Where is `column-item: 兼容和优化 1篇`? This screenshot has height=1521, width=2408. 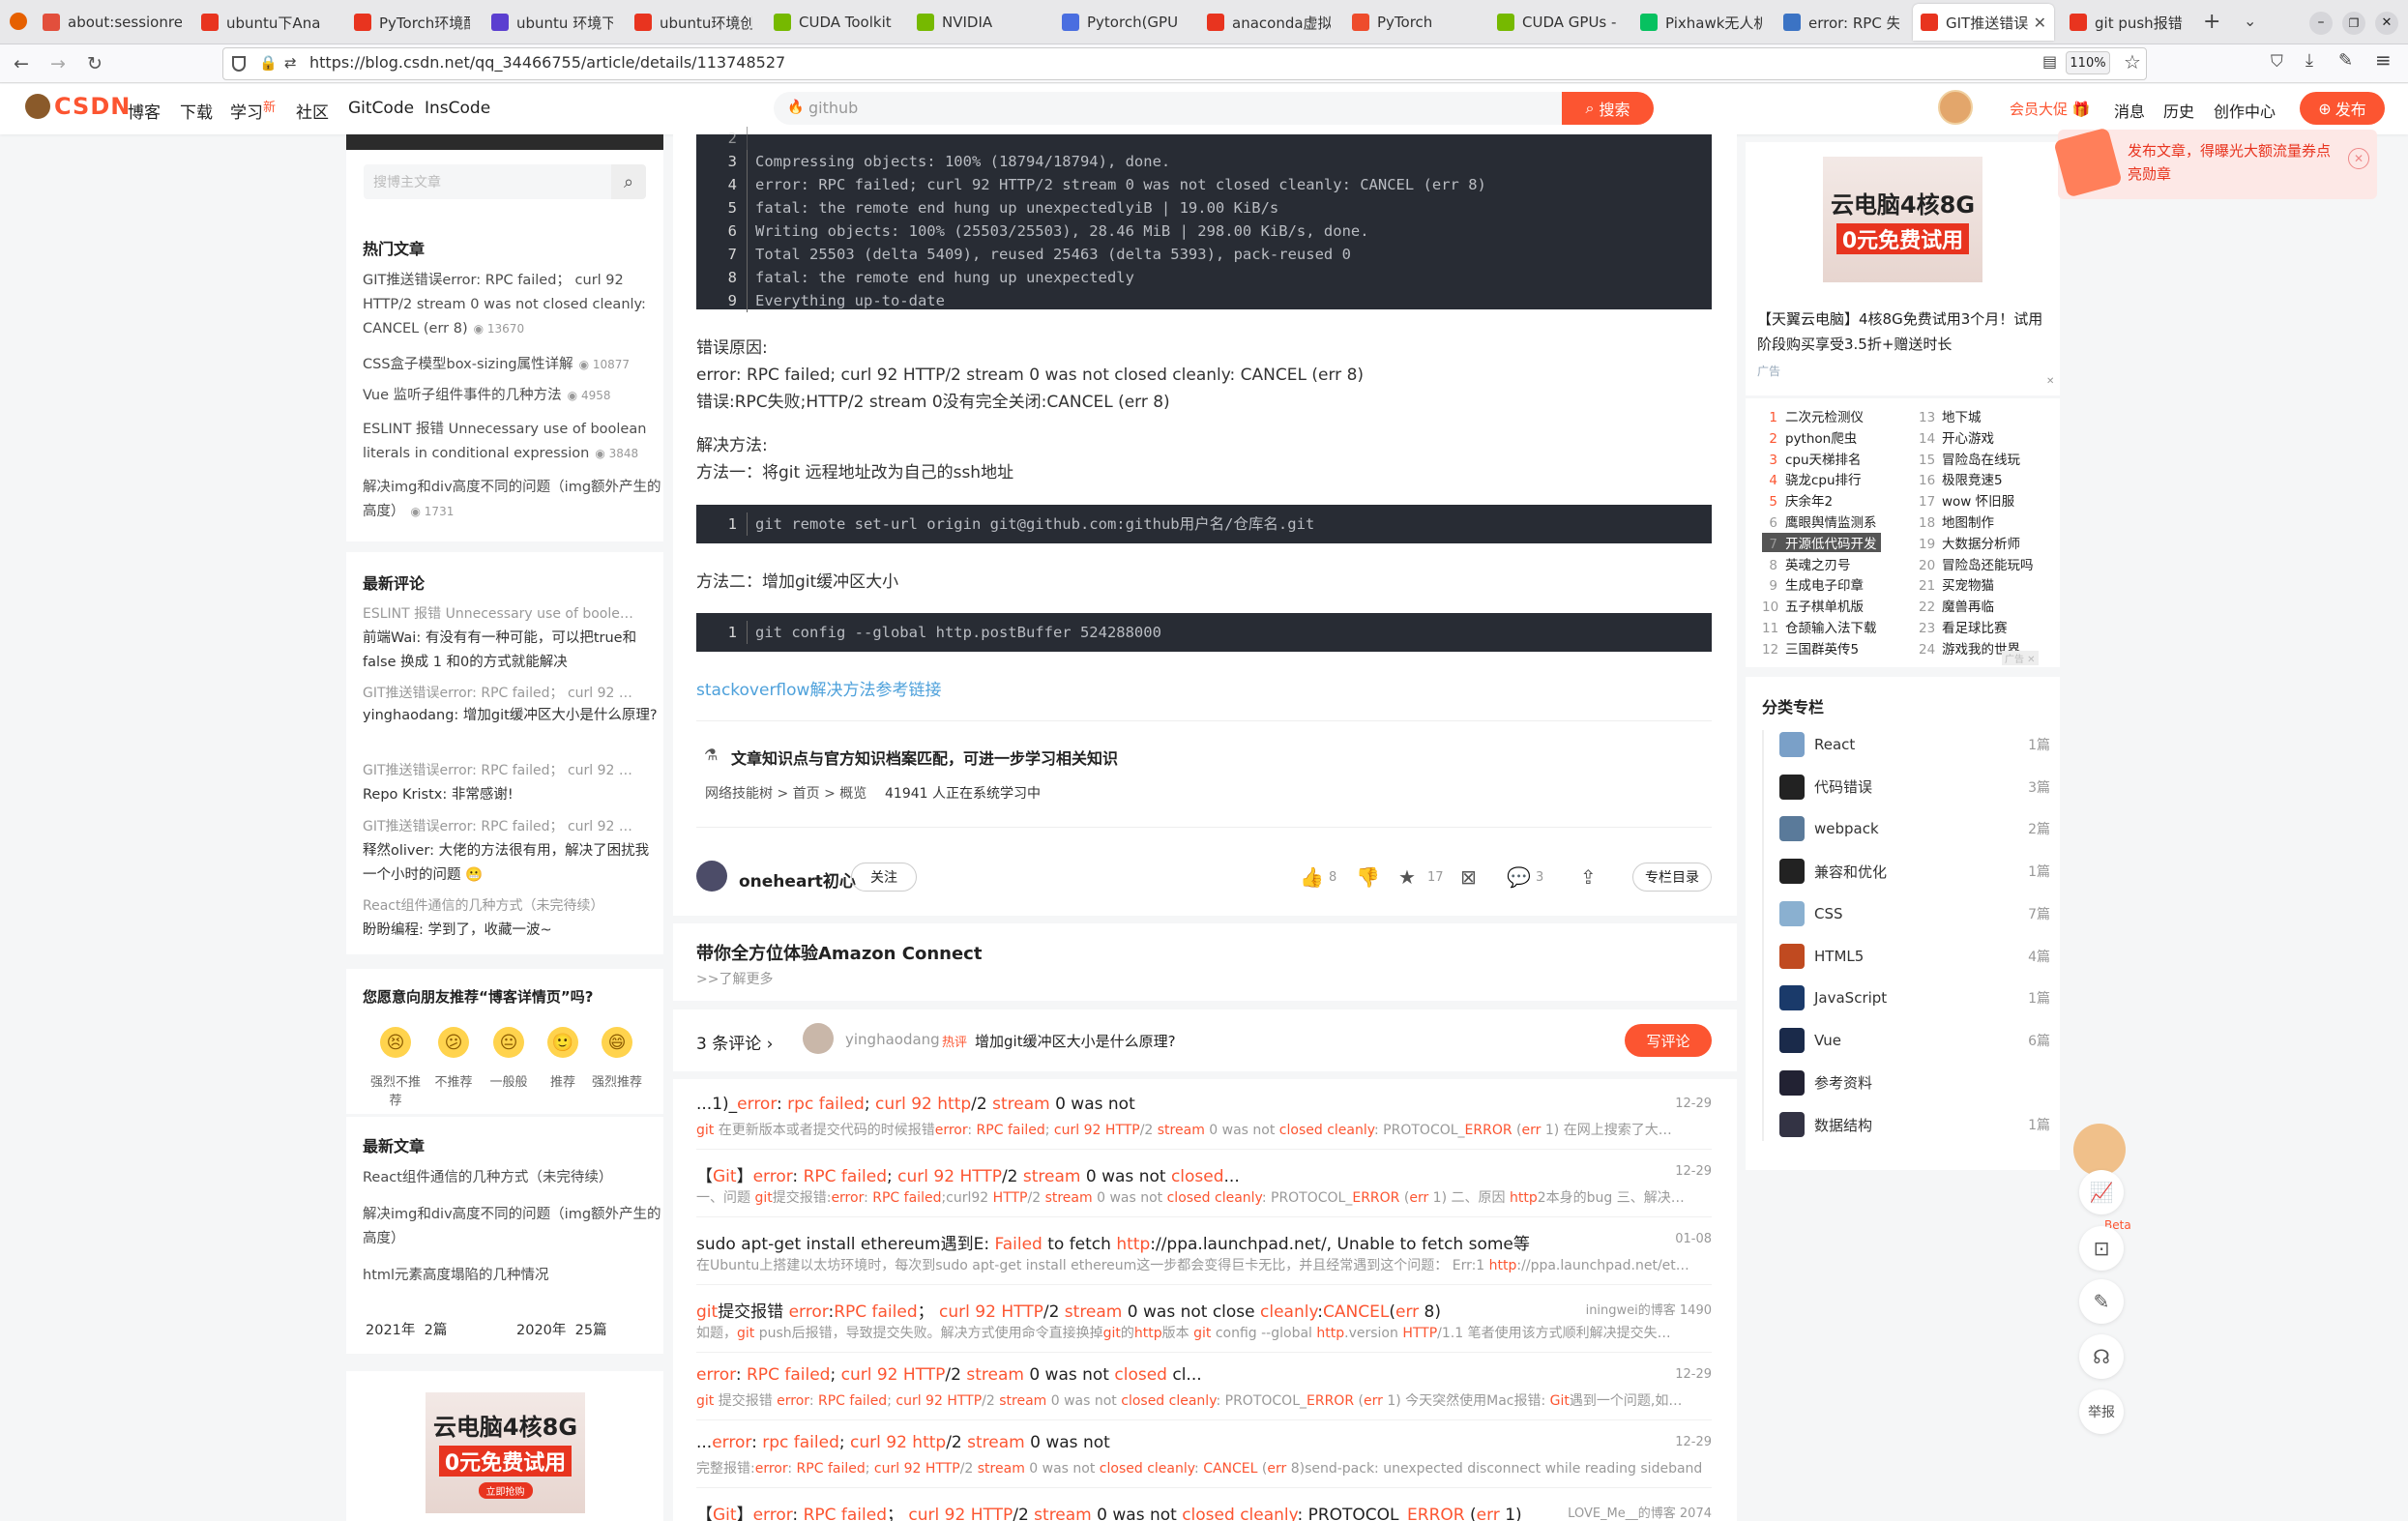 column-item: 兼容和优化 1篇 is located at coordinates (1914, 872).